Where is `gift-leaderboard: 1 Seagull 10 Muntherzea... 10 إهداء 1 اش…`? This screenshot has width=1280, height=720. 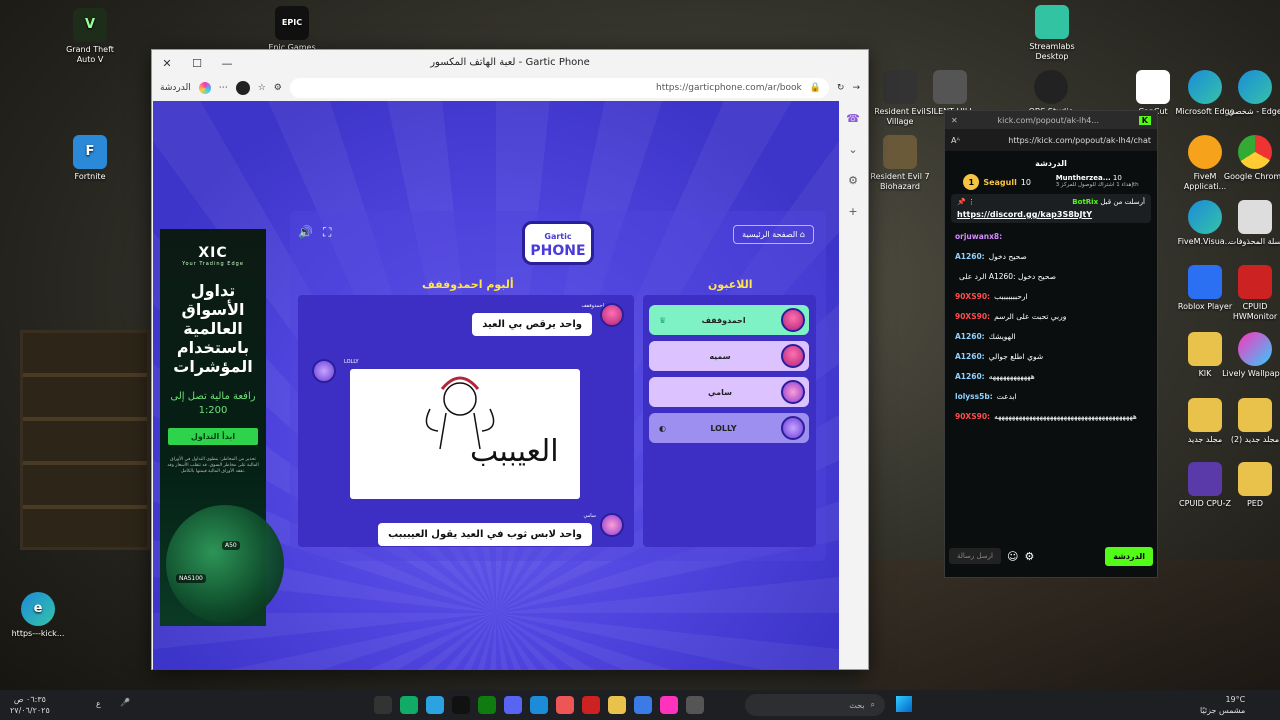
gift-leaderboard: 1 Seagull 10 Muntherzea... 10 إهداء 1 اش… is located at coordinates (1051, 182).